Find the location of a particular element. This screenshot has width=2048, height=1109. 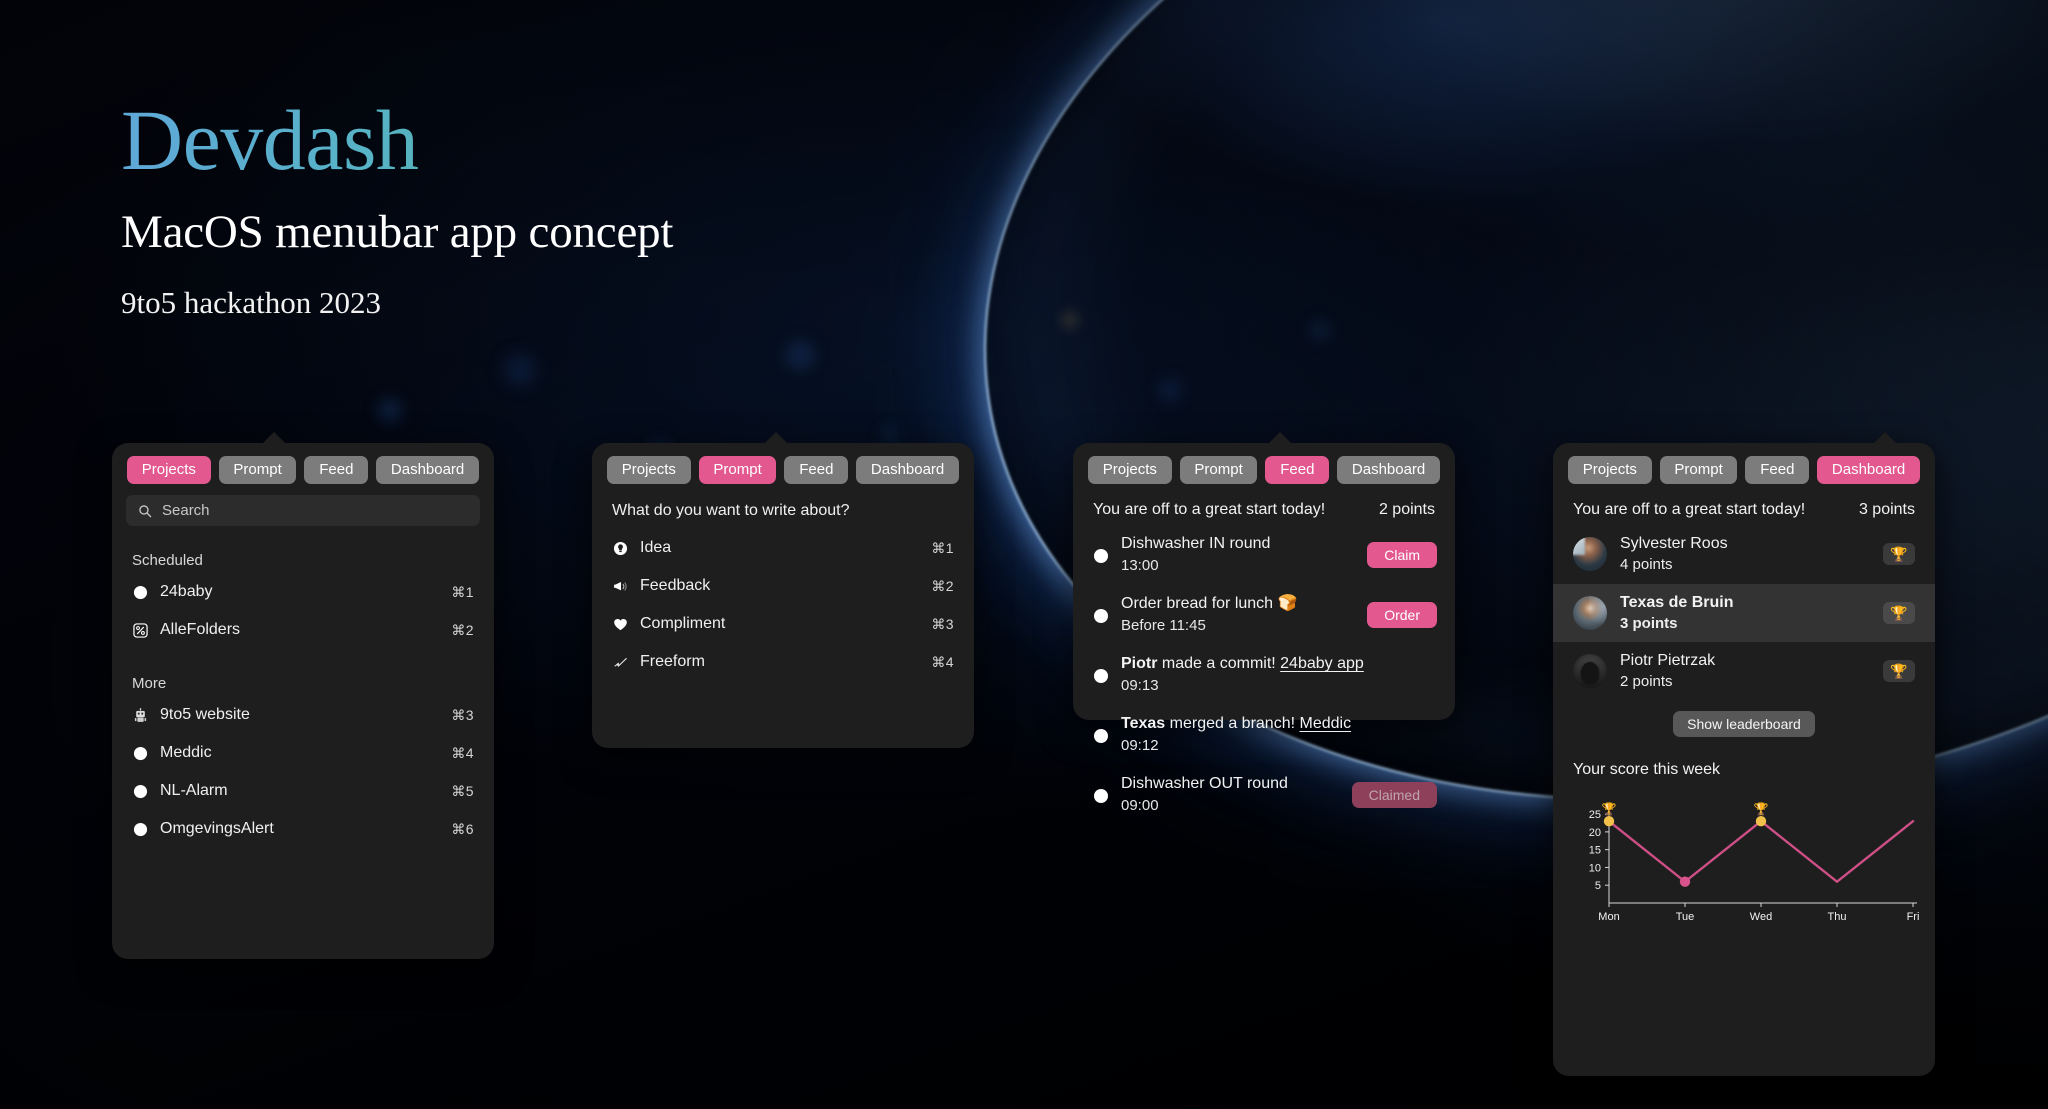

leaderboard-name: Texas de Bruin is located at coordinates (1677, 602).